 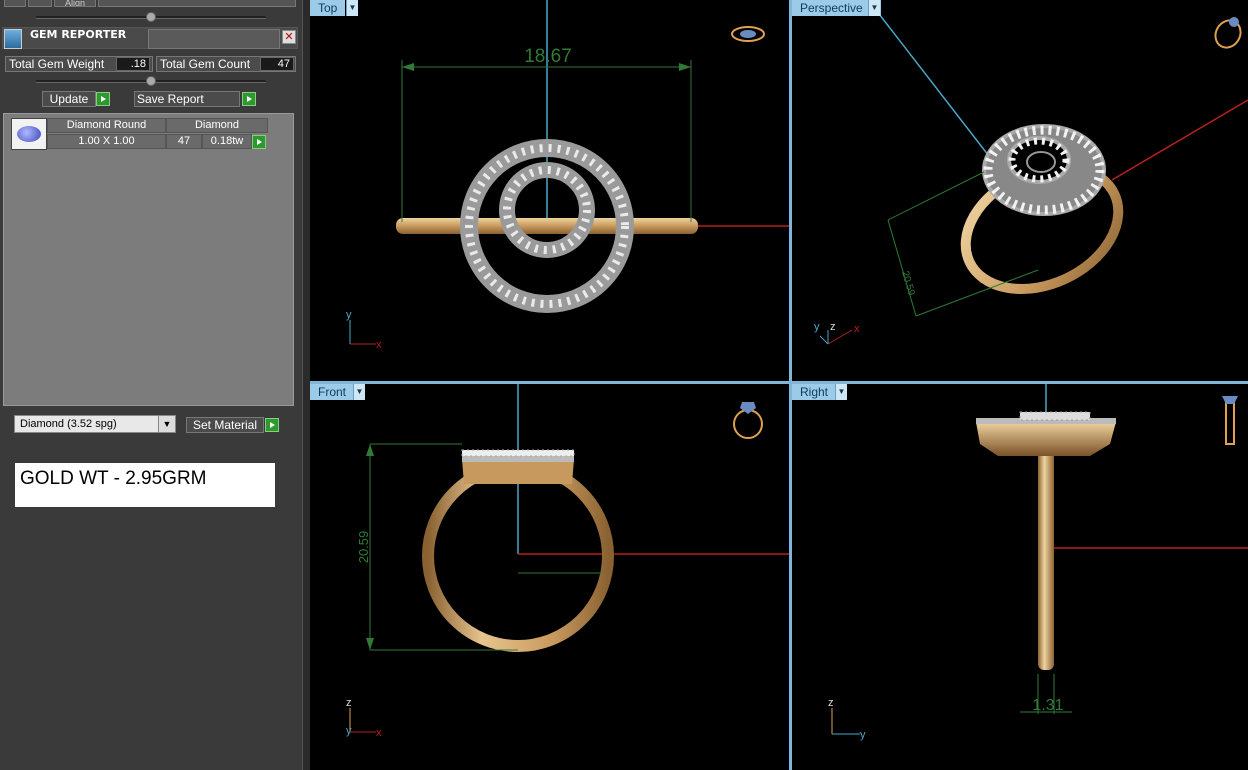 I want to click on perspective-dimension-label: 20.59, so click(x=908, y=284).